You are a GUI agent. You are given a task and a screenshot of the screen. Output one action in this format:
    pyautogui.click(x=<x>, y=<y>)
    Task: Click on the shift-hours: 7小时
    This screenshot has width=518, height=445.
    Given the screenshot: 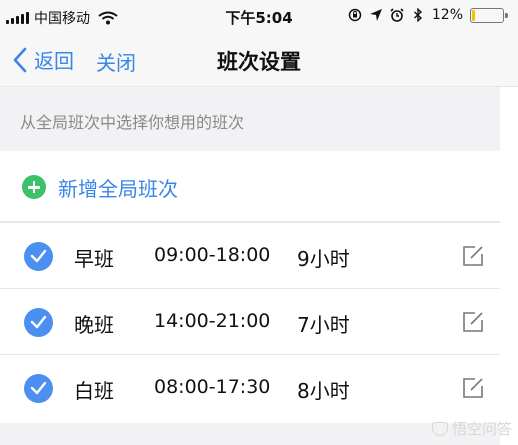 What is the action you would take?
    pyautogui.click(x=323, y=325)
    